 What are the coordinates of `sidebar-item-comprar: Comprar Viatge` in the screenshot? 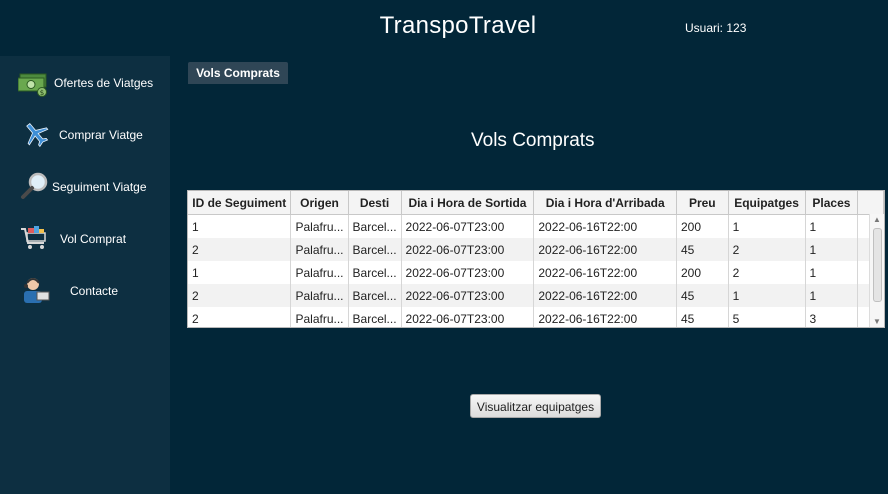 It's located at (85, 136).